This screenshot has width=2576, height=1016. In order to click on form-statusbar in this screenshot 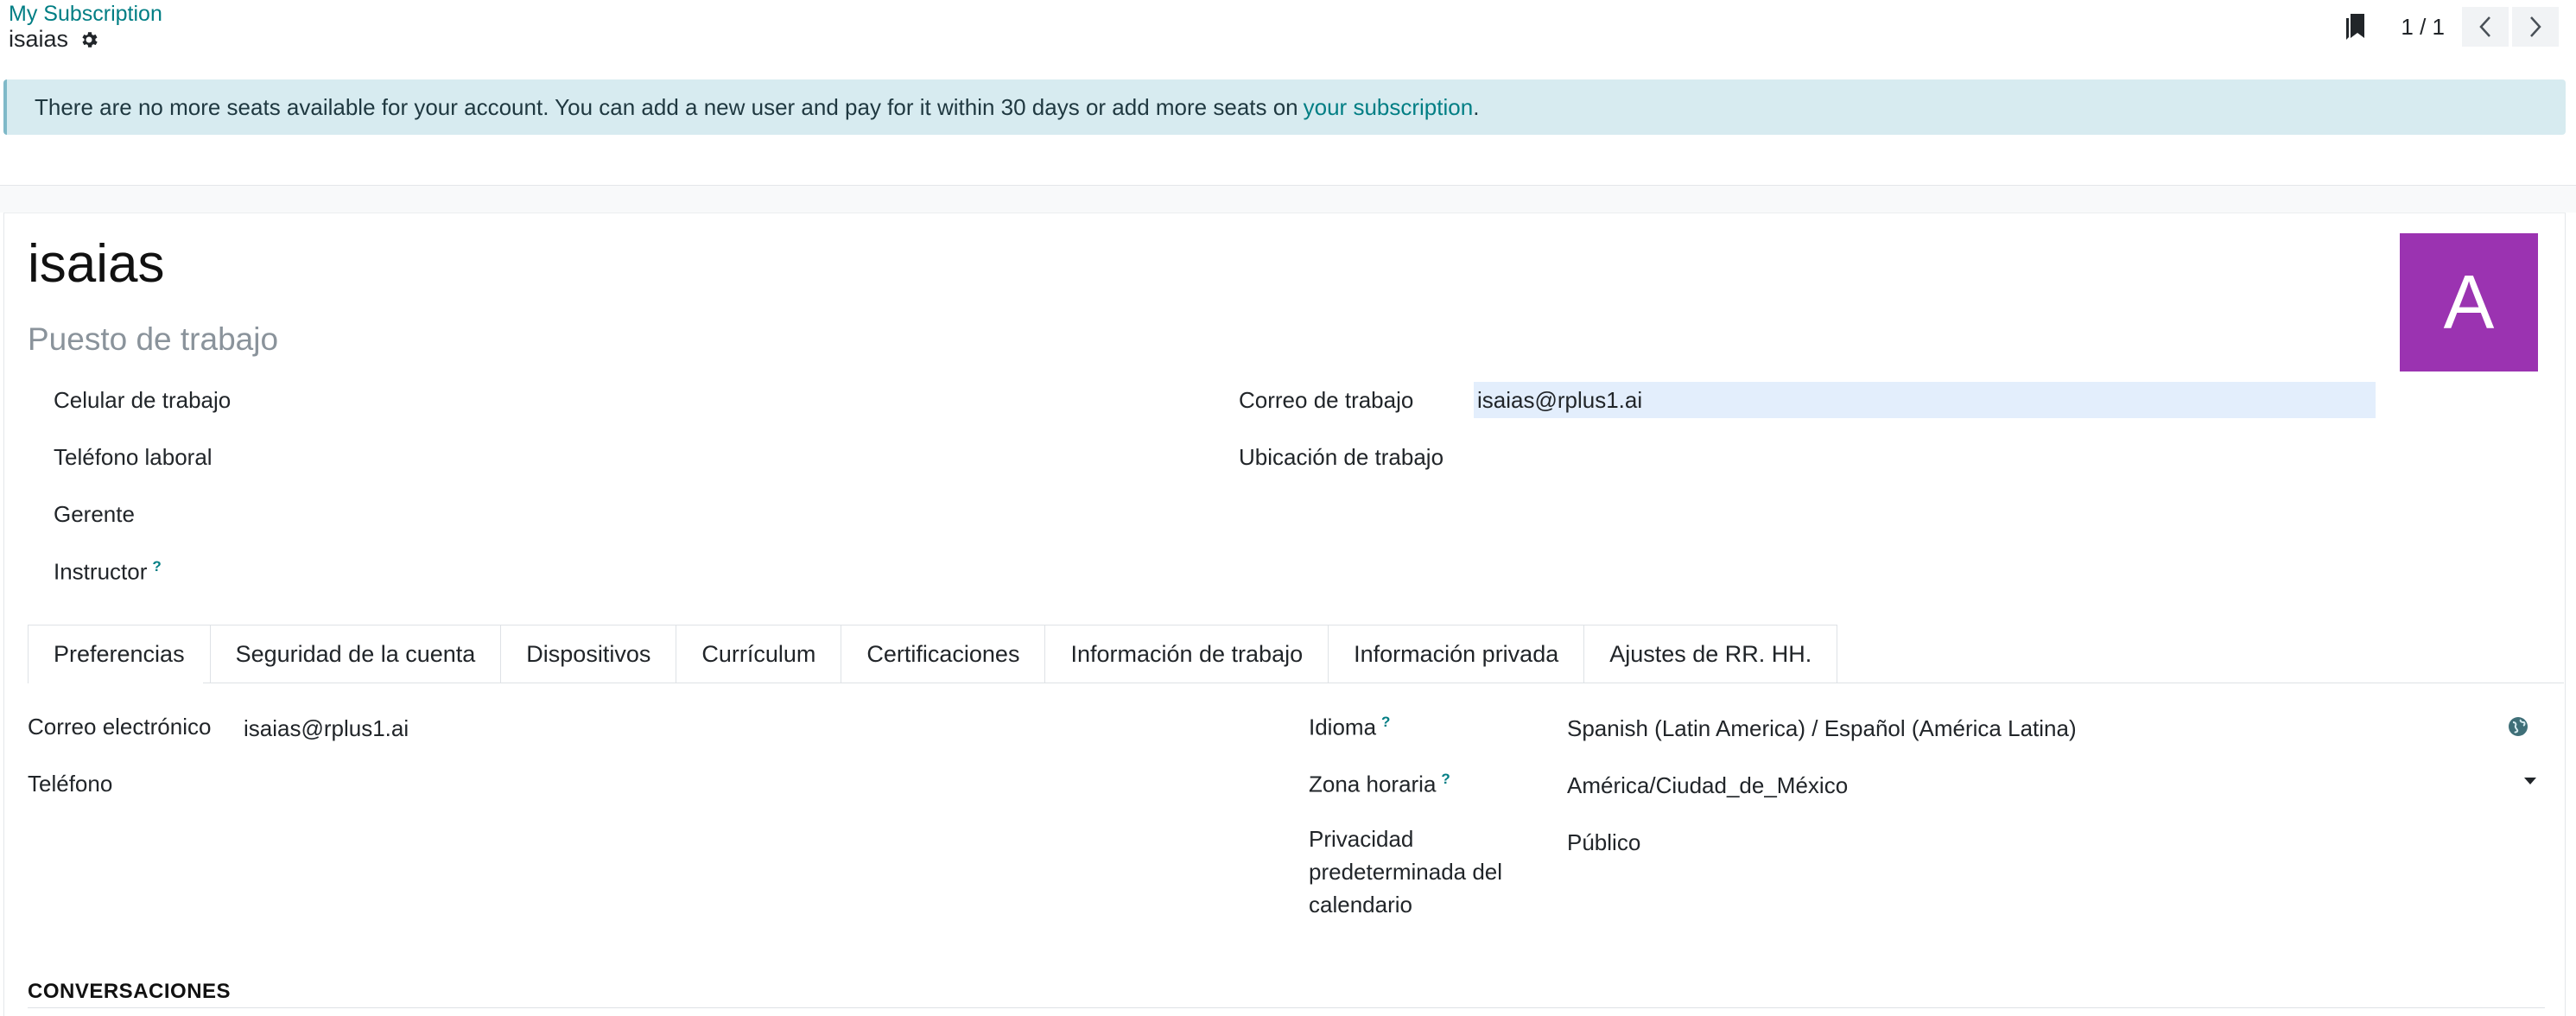, I will do `click(1288, 199)`.